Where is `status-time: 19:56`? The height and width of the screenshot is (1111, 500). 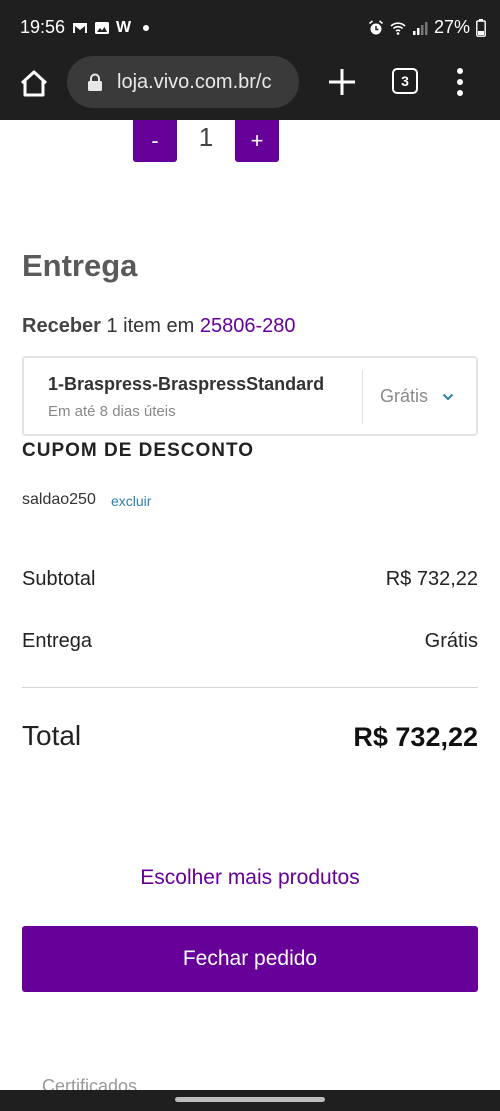 status-time: 19:56 is located at coordinates (43, 27).